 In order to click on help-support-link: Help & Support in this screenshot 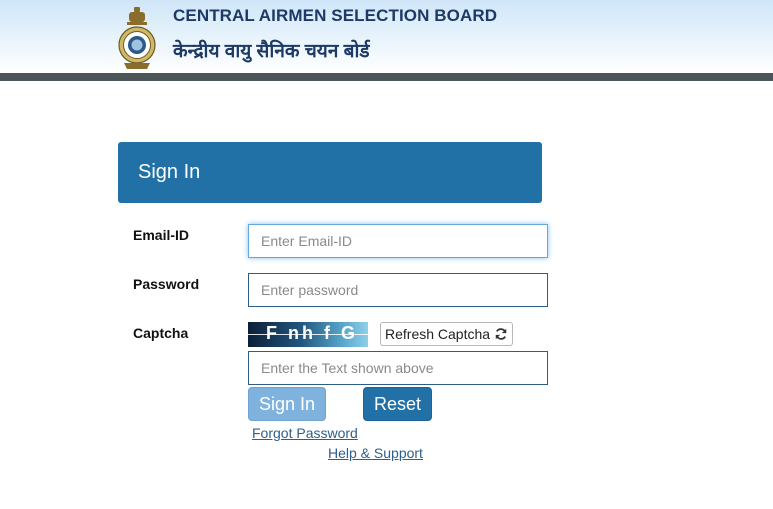, I will do `click(375, 453)`.